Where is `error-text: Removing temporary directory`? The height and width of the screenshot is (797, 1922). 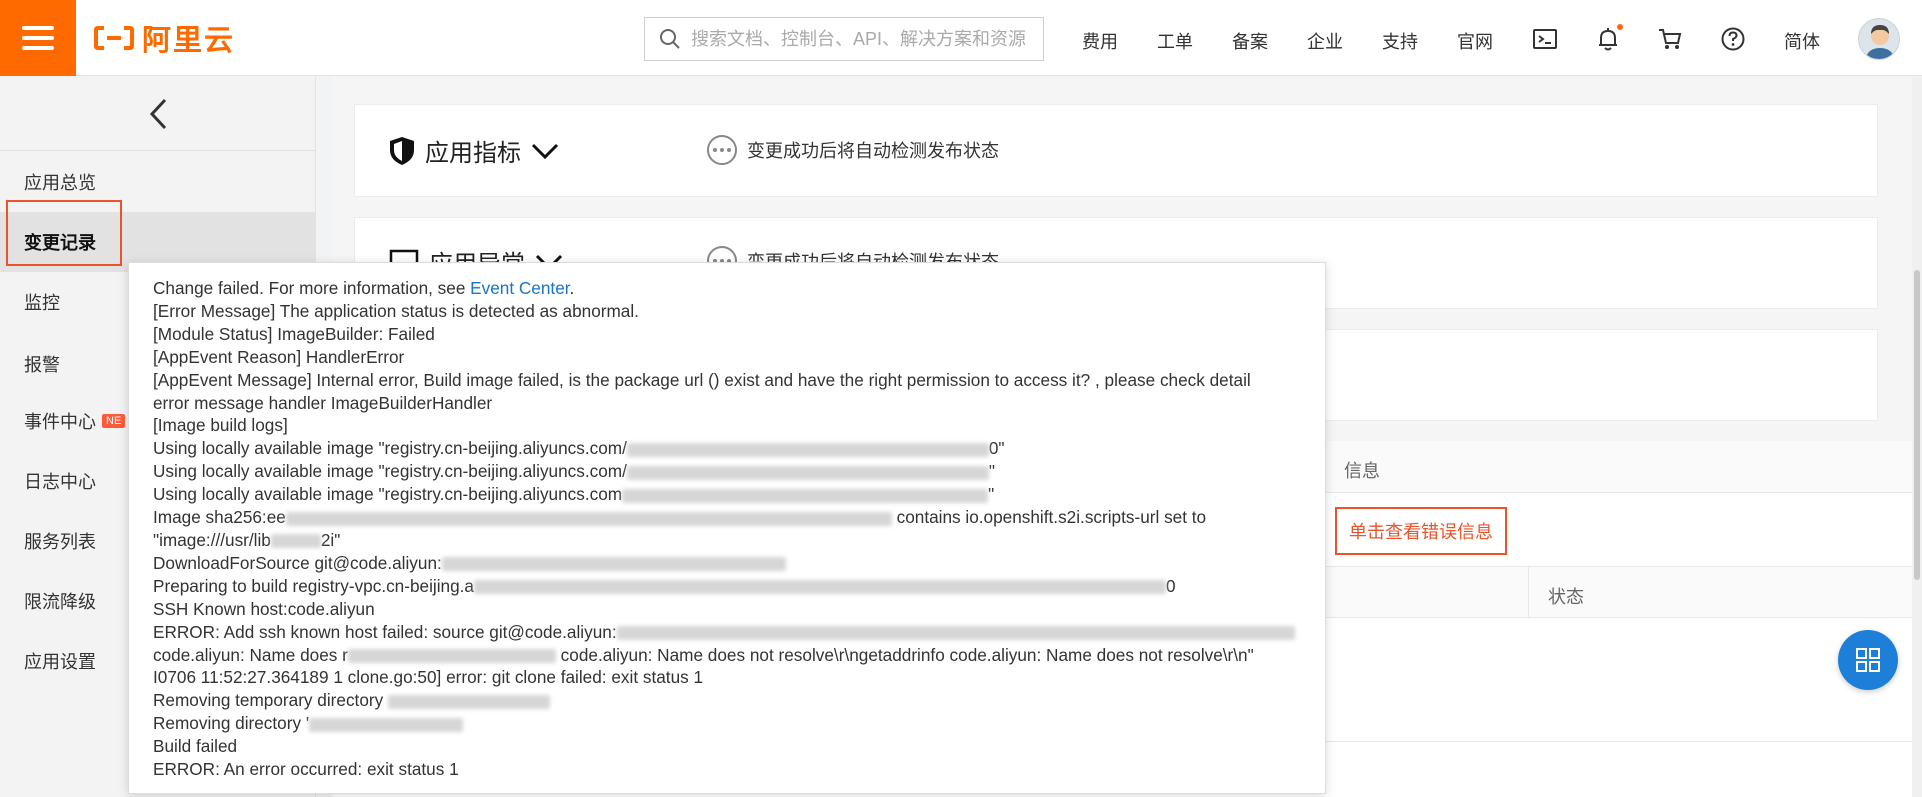 error-text: Removing temporary directory is located at coordinates (270, 700).